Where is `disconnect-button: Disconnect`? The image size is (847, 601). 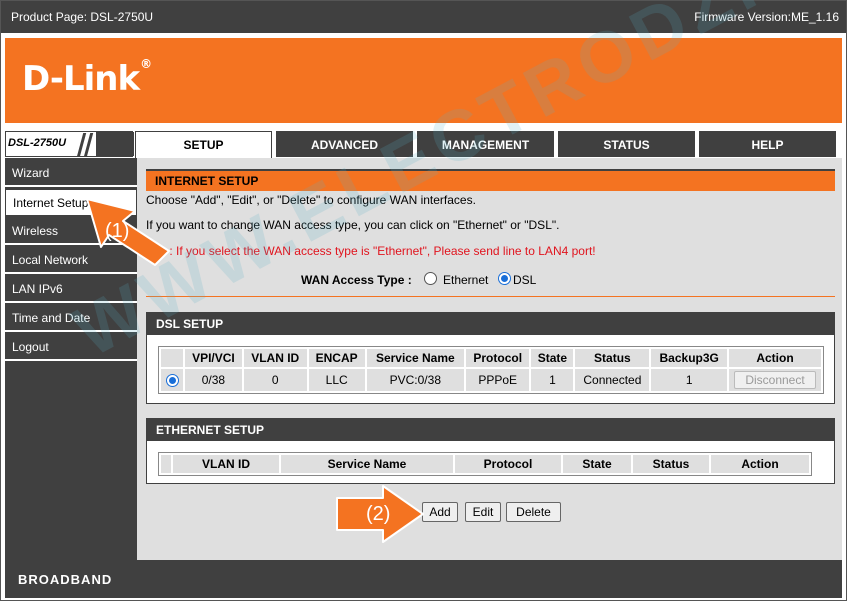
disconnect-button: Disconnect is located at coordinates (775, 380).